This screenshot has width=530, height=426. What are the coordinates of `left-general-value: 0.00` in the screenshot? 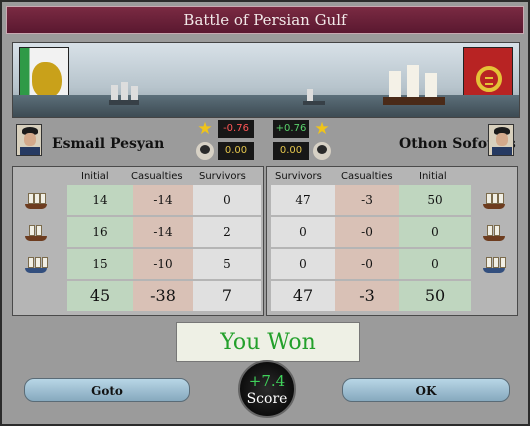 It's located at (236, 151).